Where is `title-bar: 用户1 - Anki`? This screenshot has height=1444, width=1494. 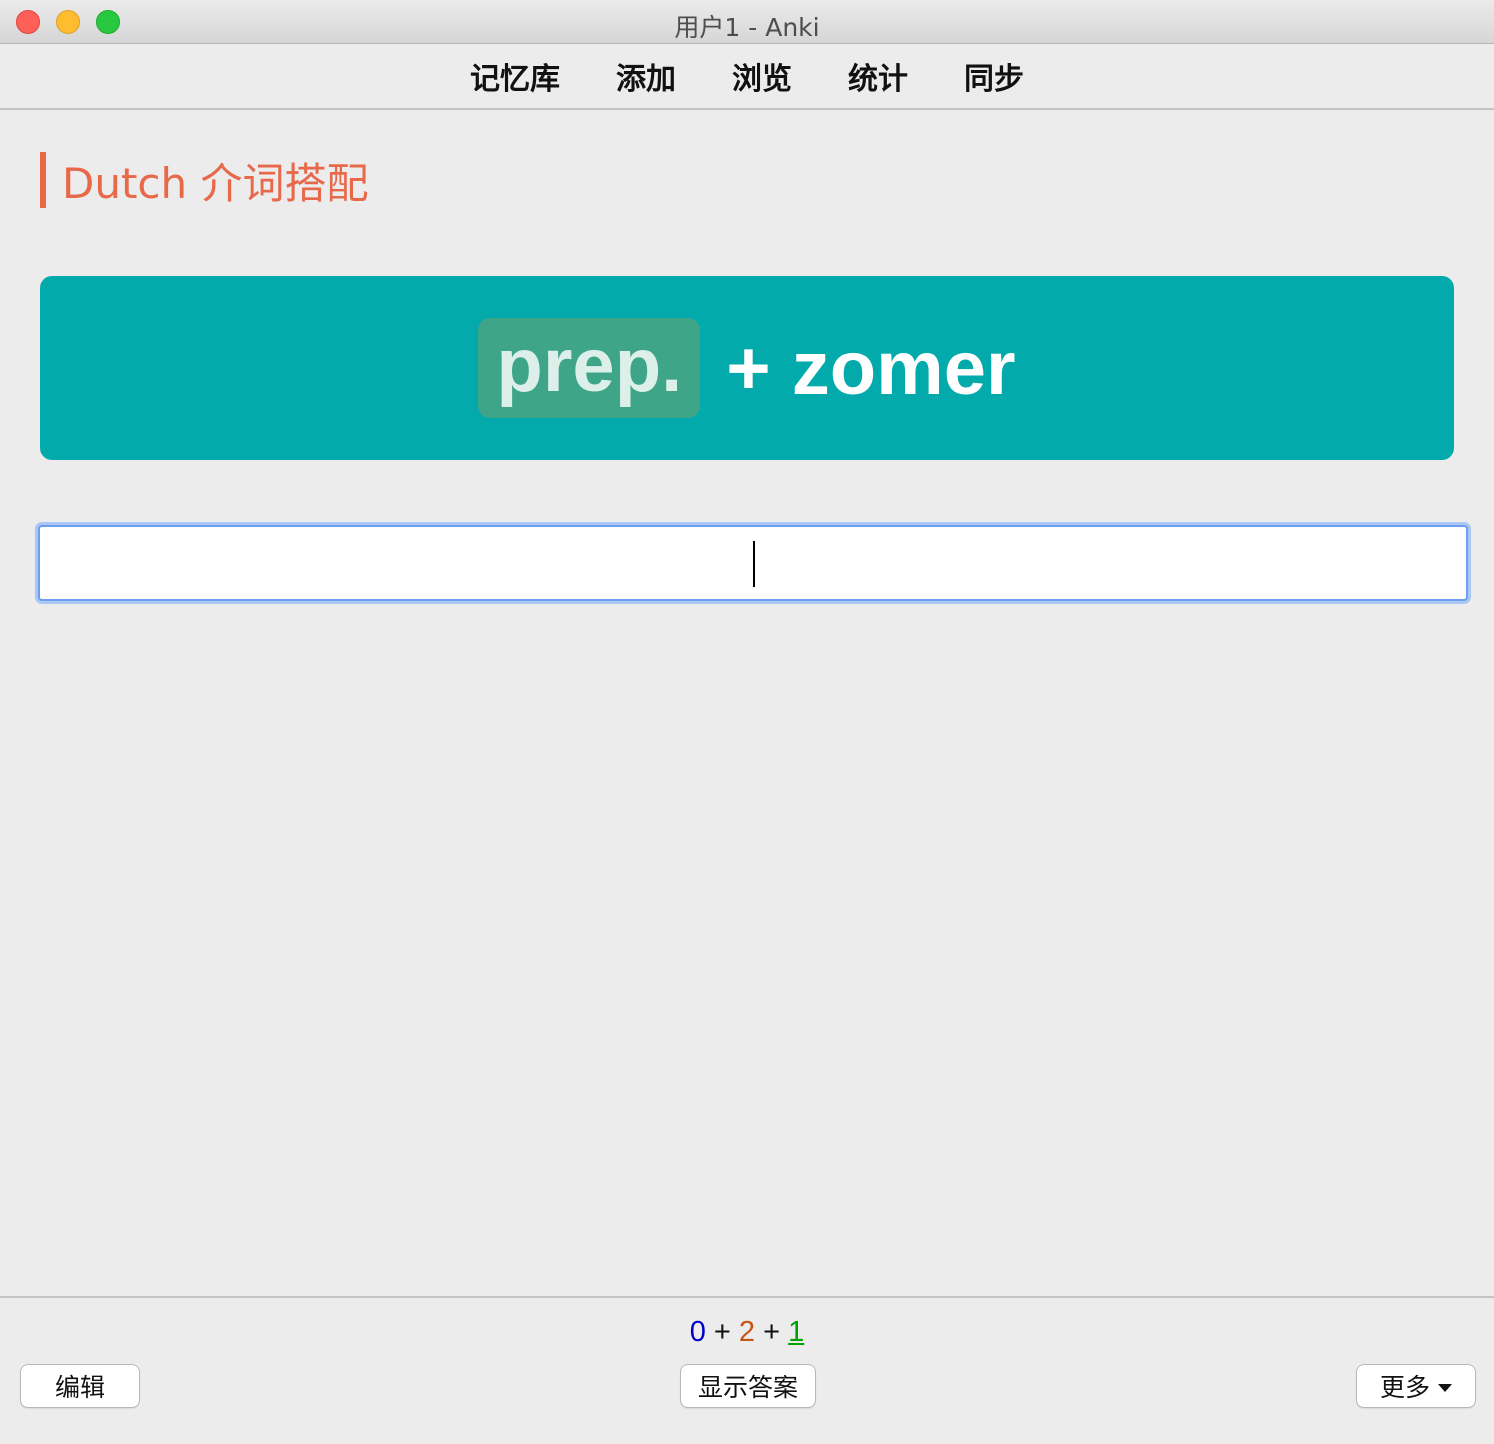 title-bar: 用户1 - Anki is located at coordinates (747, 22).